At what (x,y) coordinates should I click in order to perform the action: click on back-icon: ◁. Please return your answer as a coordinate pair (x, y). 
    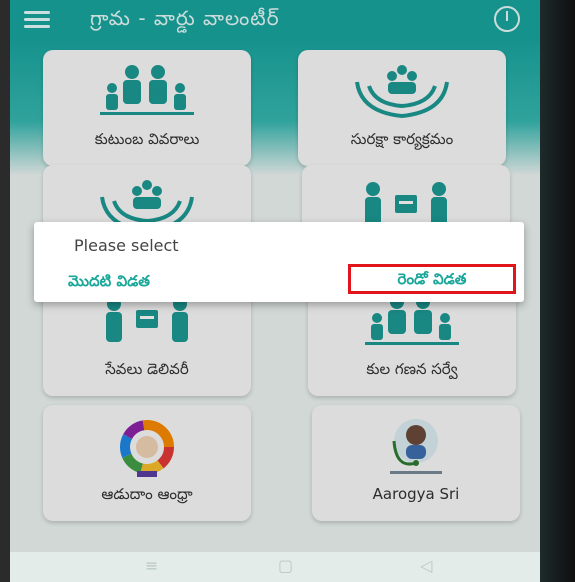
    Looking at the image, I should click on (426, 565).